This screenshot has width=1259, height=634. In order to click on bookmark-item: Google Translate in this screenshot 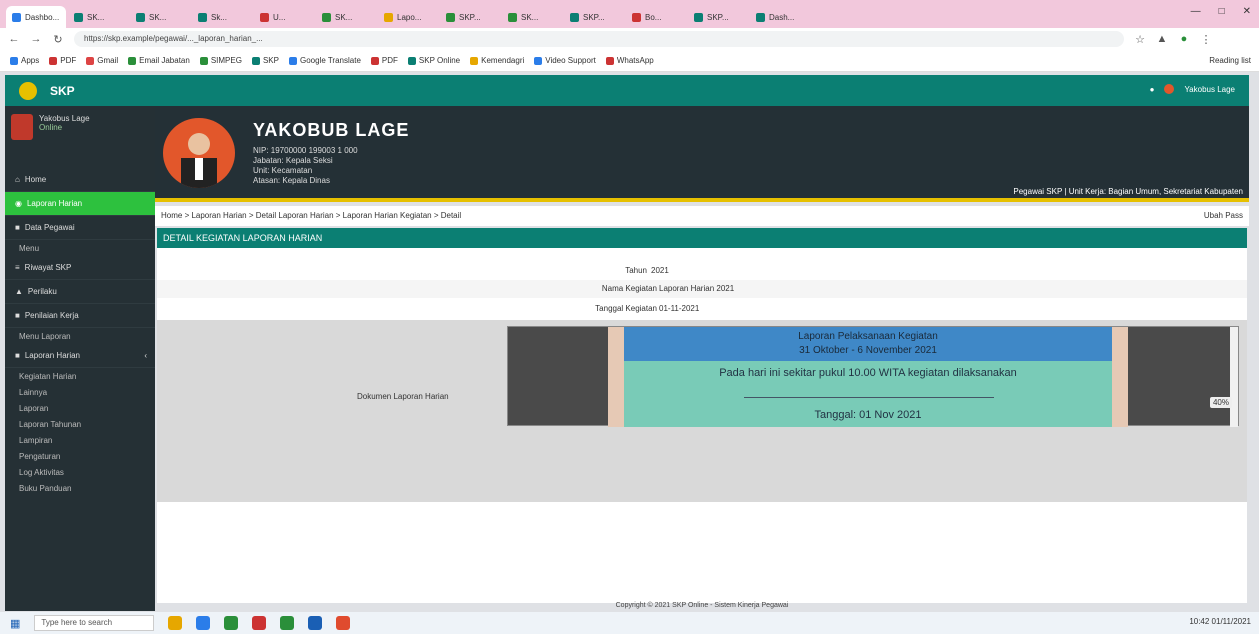, I will do `click(324, 60)`.